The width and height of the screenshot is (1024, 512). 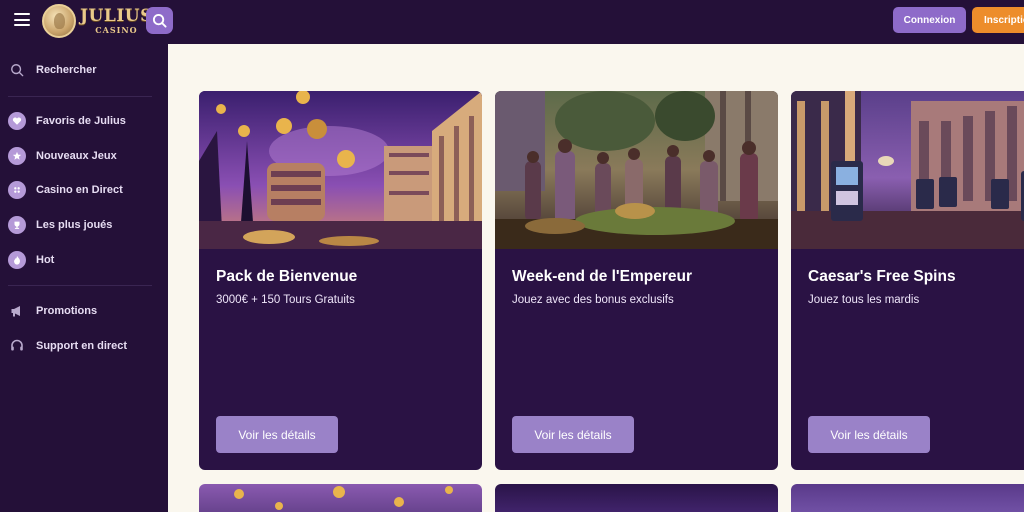 I want to click on sidebar-item-label: Nouveaux Jeux, so click(x=76, y=156).